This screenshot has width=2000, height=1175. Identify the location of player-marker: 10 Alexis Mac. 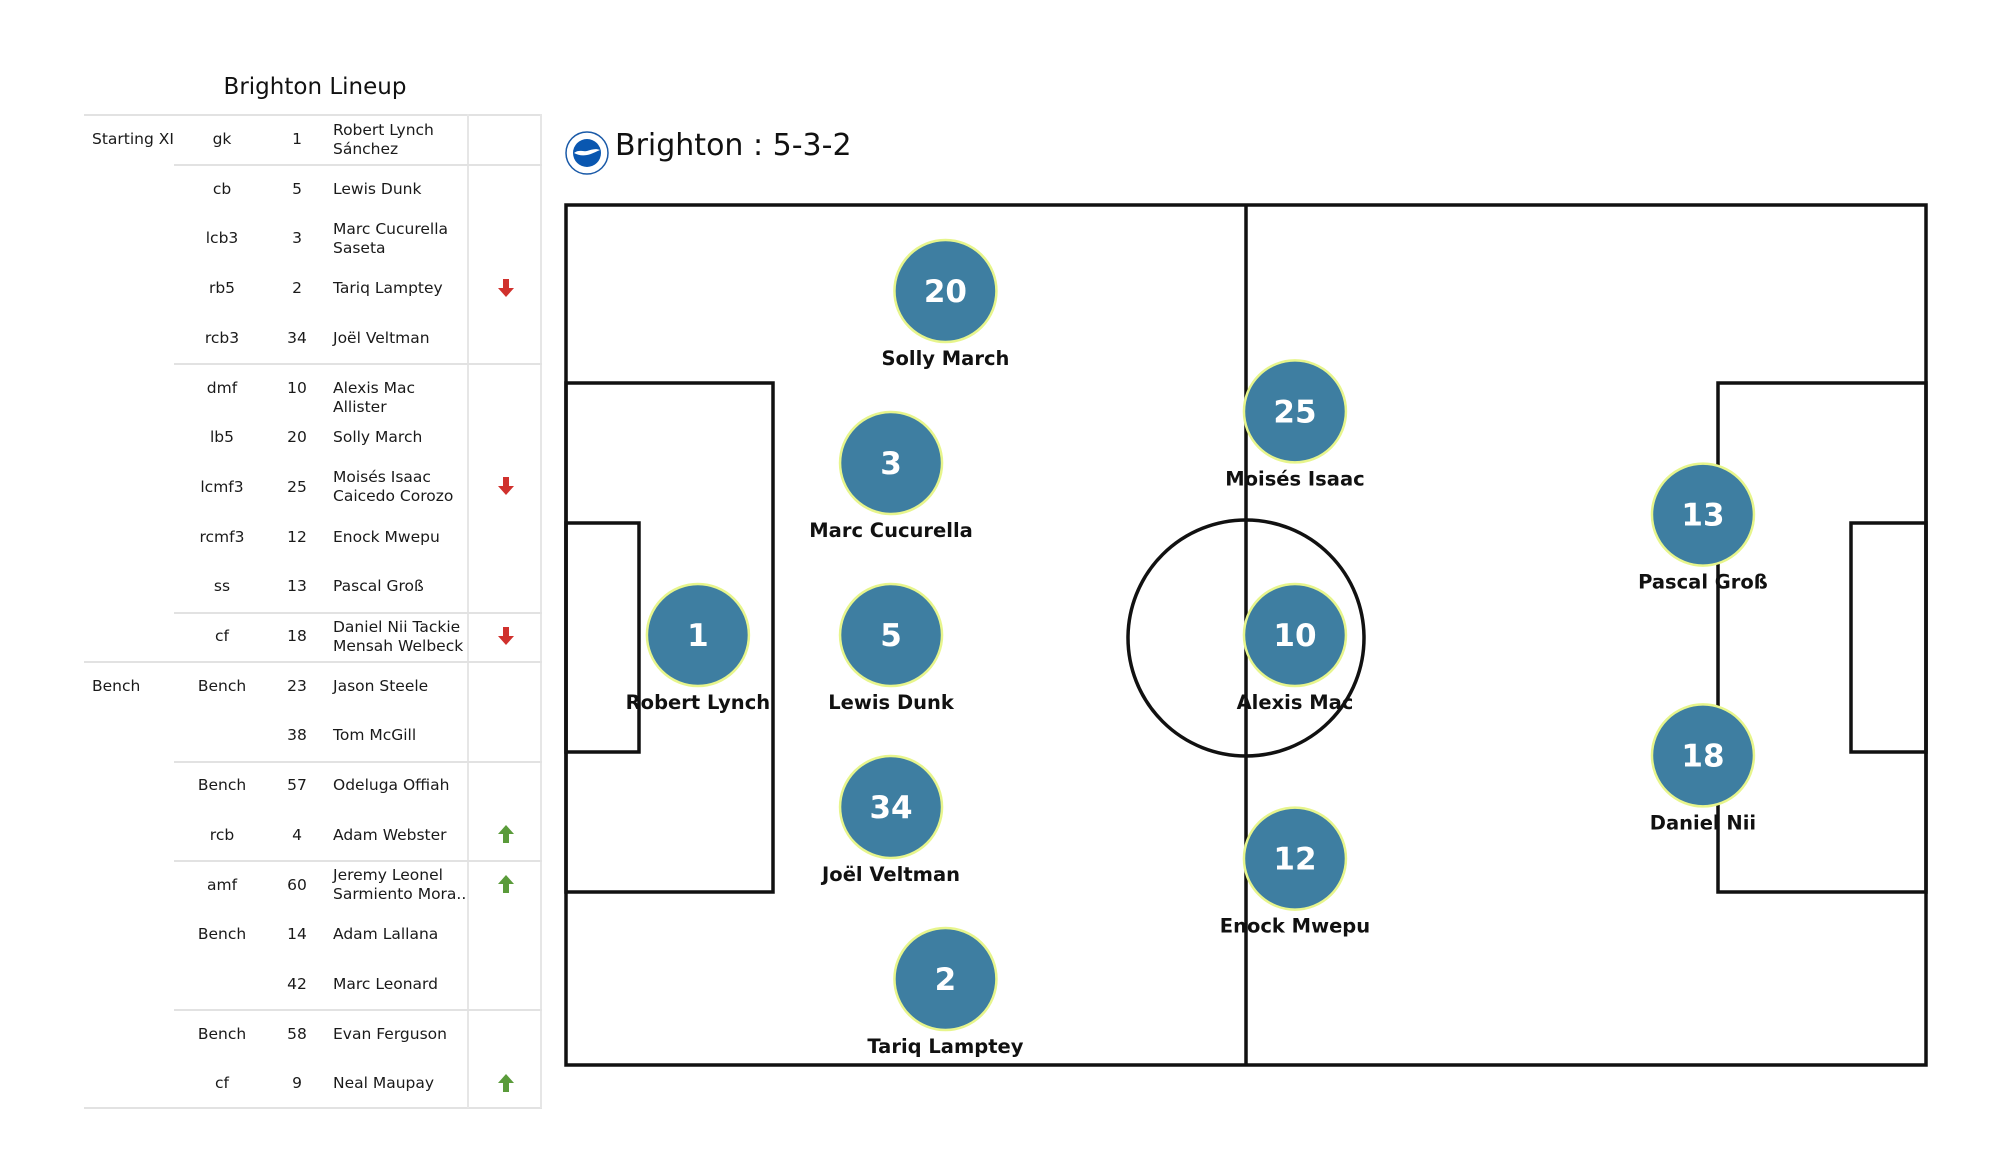
(1295, 648).